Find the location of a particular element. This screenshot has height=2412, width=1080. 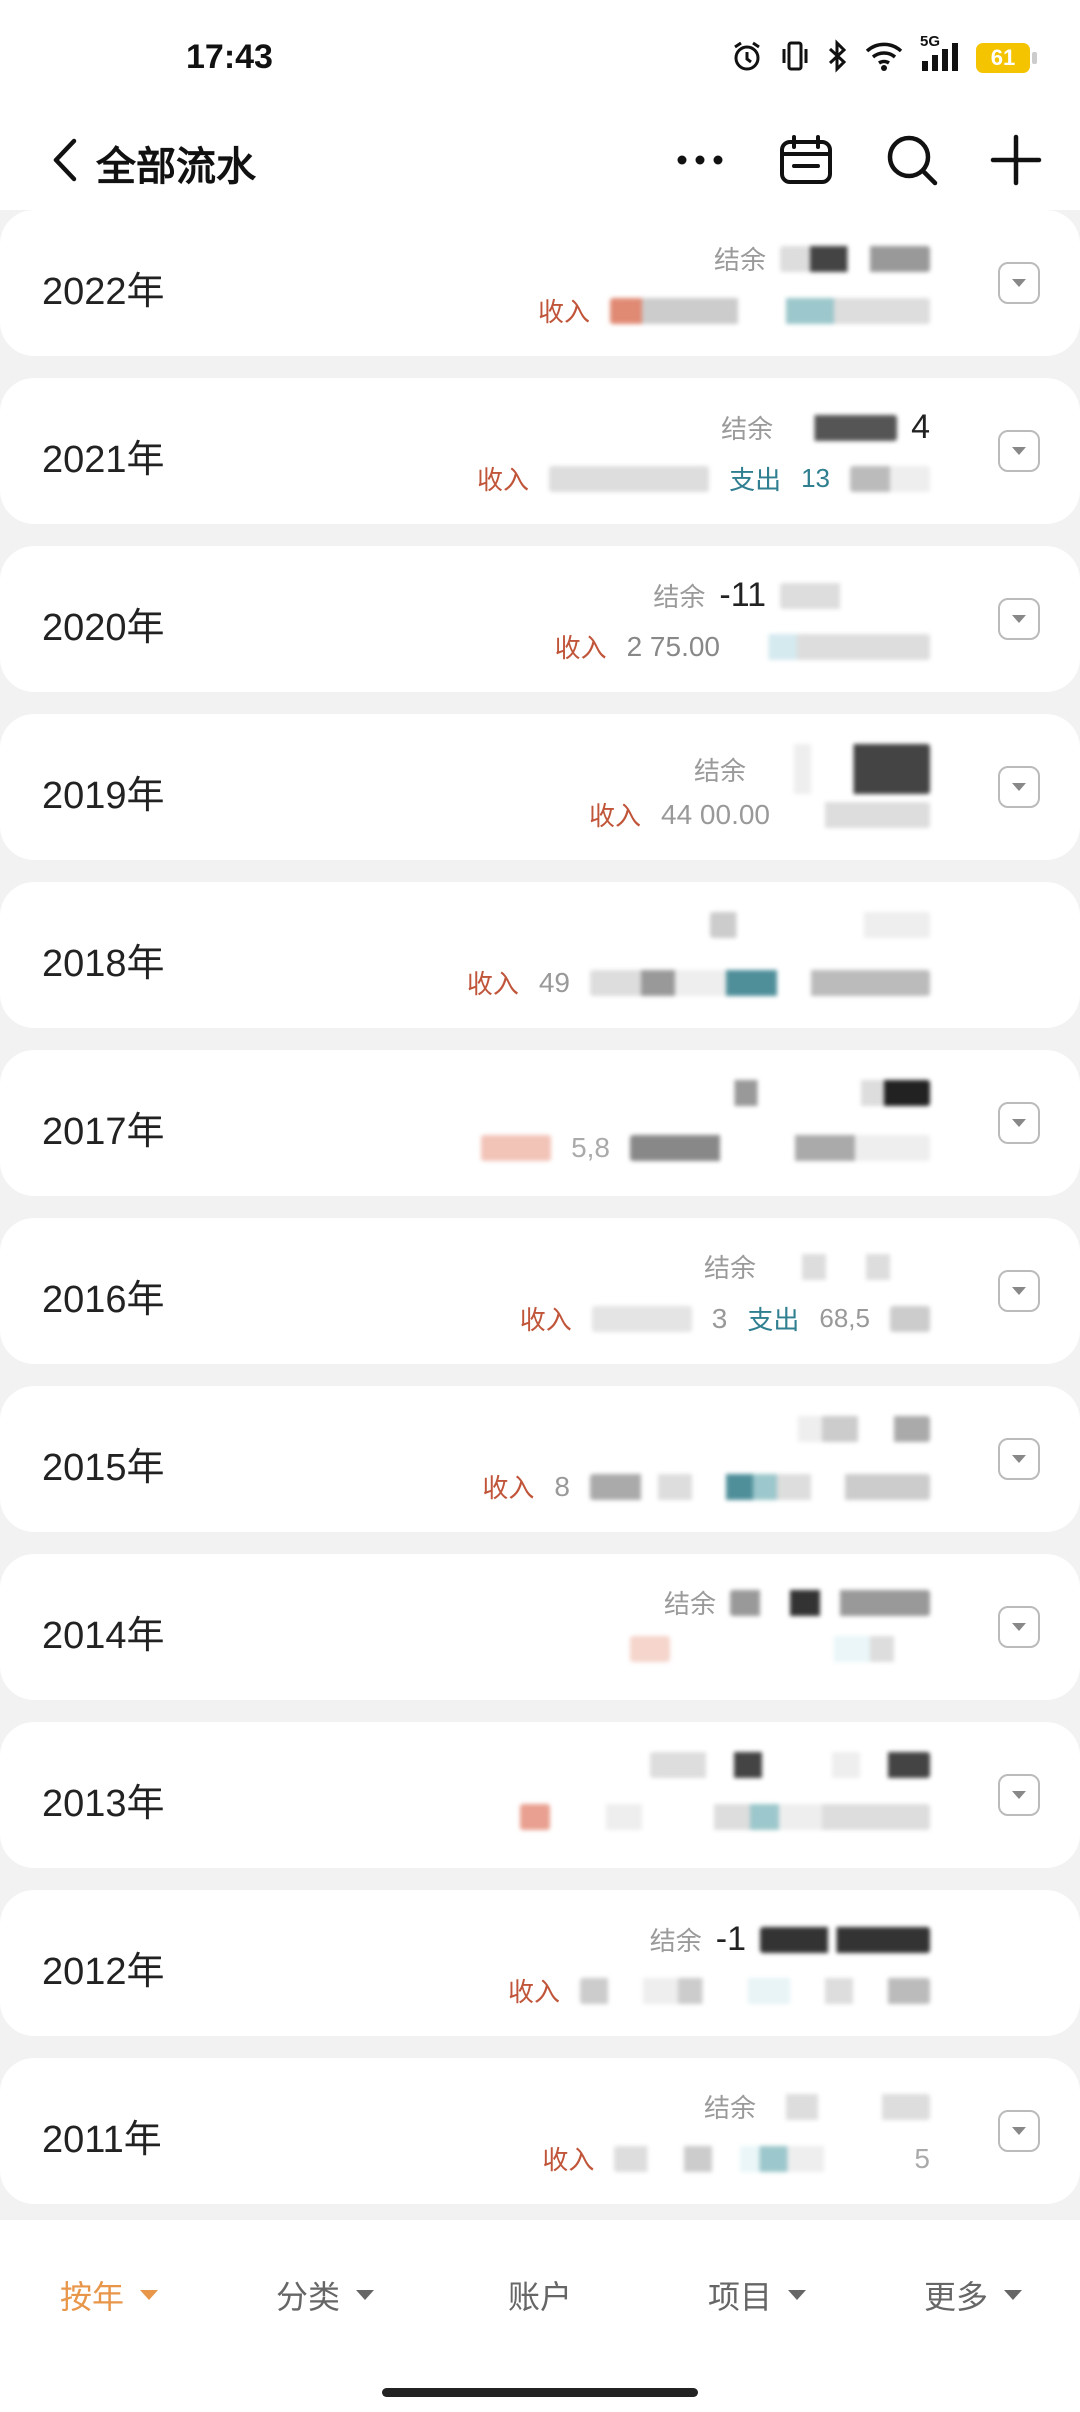

vibrate-icon is located at coordinates (795, 58).